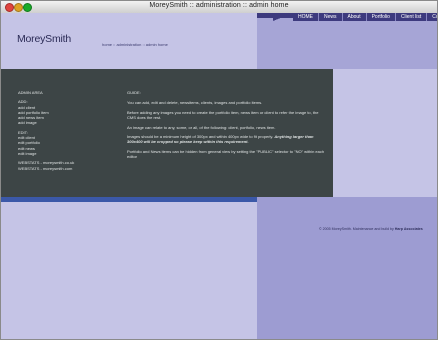  Describe the element at coordinates (68, 168) in the screenshot. I see `webstats-com-link: WEBSTATS - moreysmith.com` at that location.